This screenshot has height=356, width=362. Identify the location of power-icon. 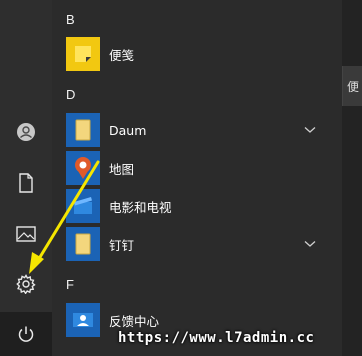
(26, 334).